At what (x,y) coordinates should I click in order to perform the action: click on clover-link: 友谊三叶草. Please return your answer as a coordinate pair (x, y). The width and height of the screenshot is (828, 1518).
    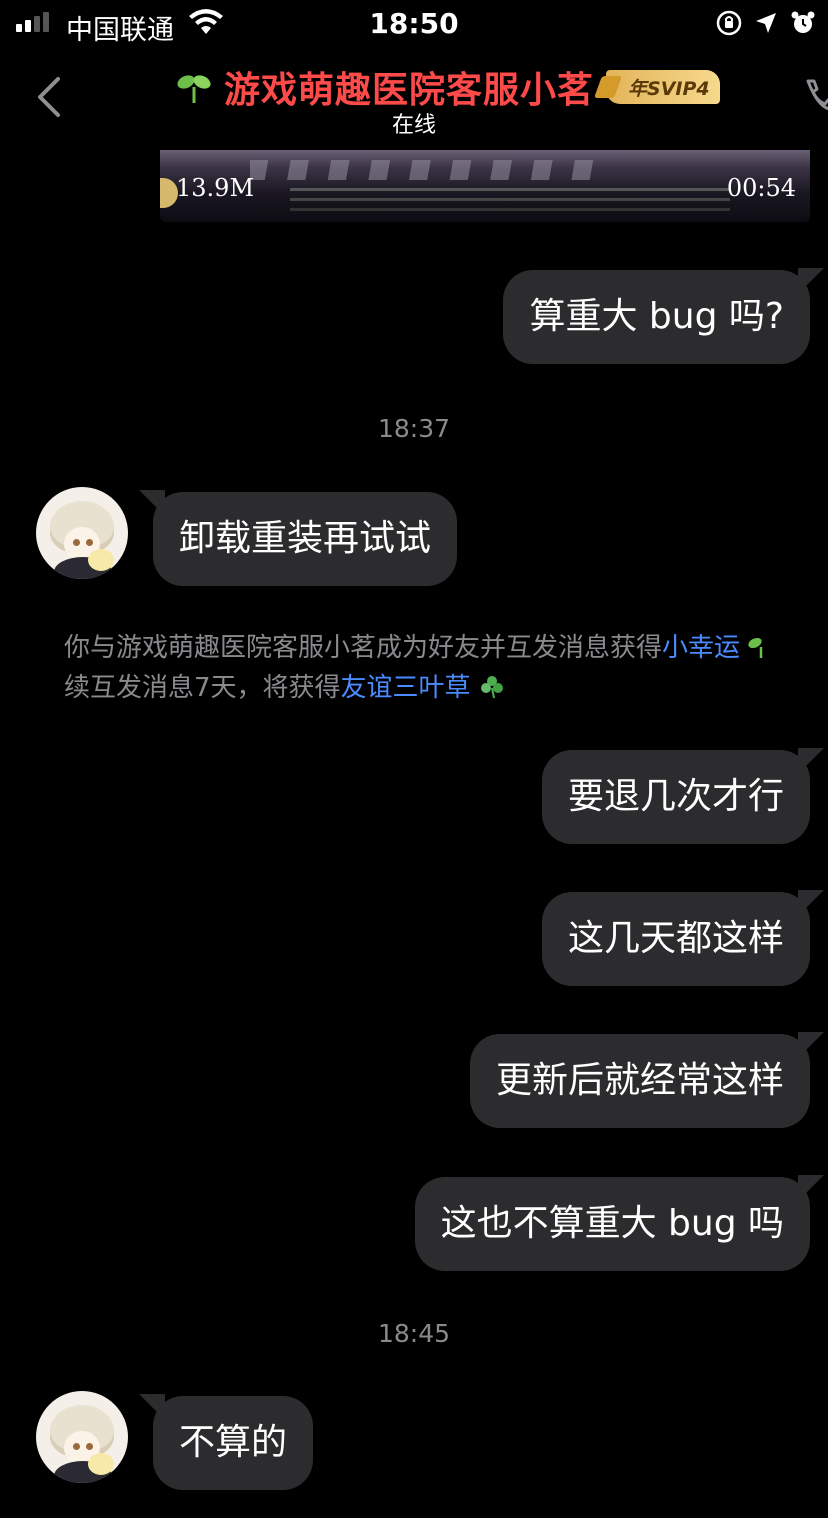
    Looking at the image, I should click on (406, 688).